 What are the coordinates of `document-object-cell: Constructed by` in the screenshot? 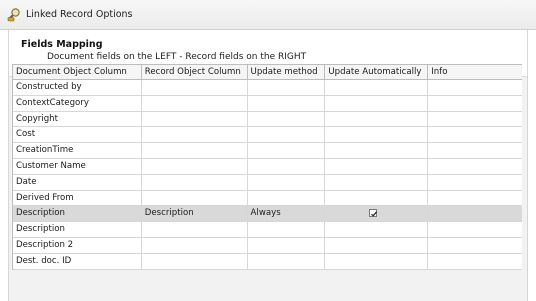 It's located at (77, 88).